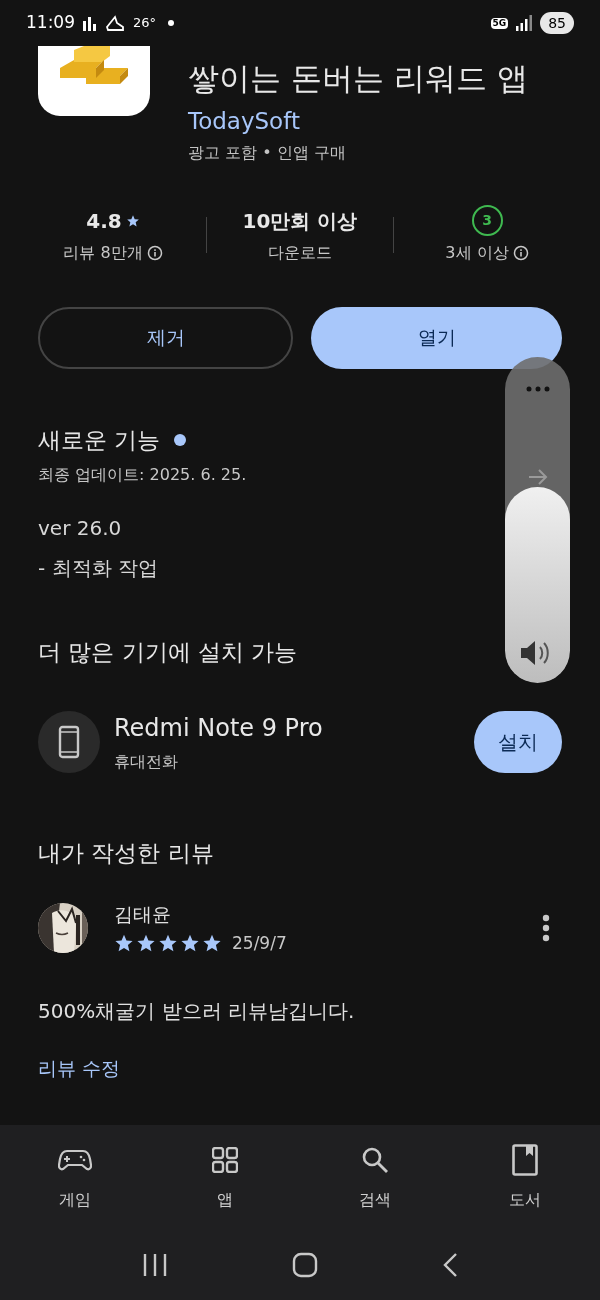 This screenshot has width=600, height=1300. What do you see at coordinates (450, 1265) in the screenshot?
I see `back-icon` at bounding box center [450, 1265].